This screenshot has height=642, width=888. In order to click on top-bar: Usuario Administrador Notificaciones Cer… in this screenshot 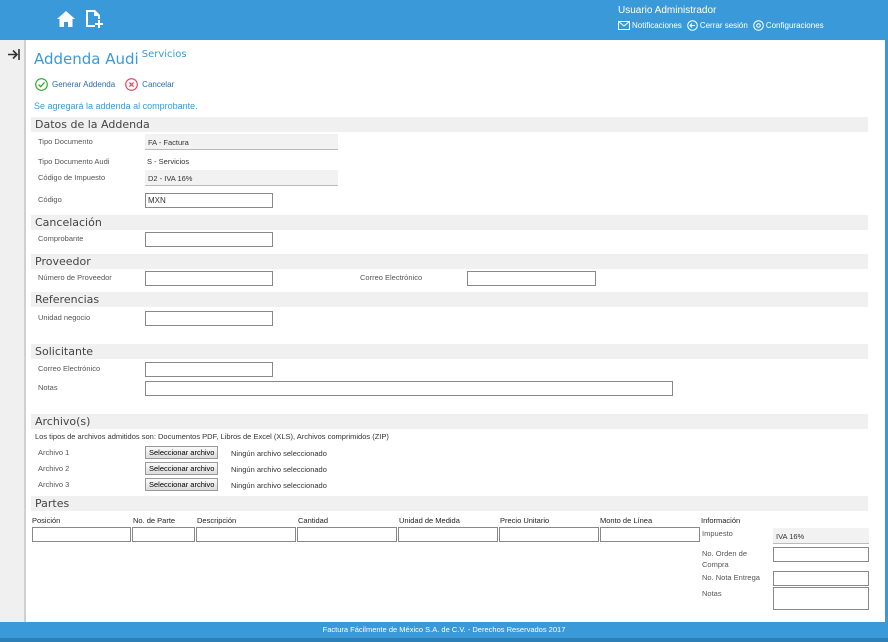, I will do `click(444, 20)`.